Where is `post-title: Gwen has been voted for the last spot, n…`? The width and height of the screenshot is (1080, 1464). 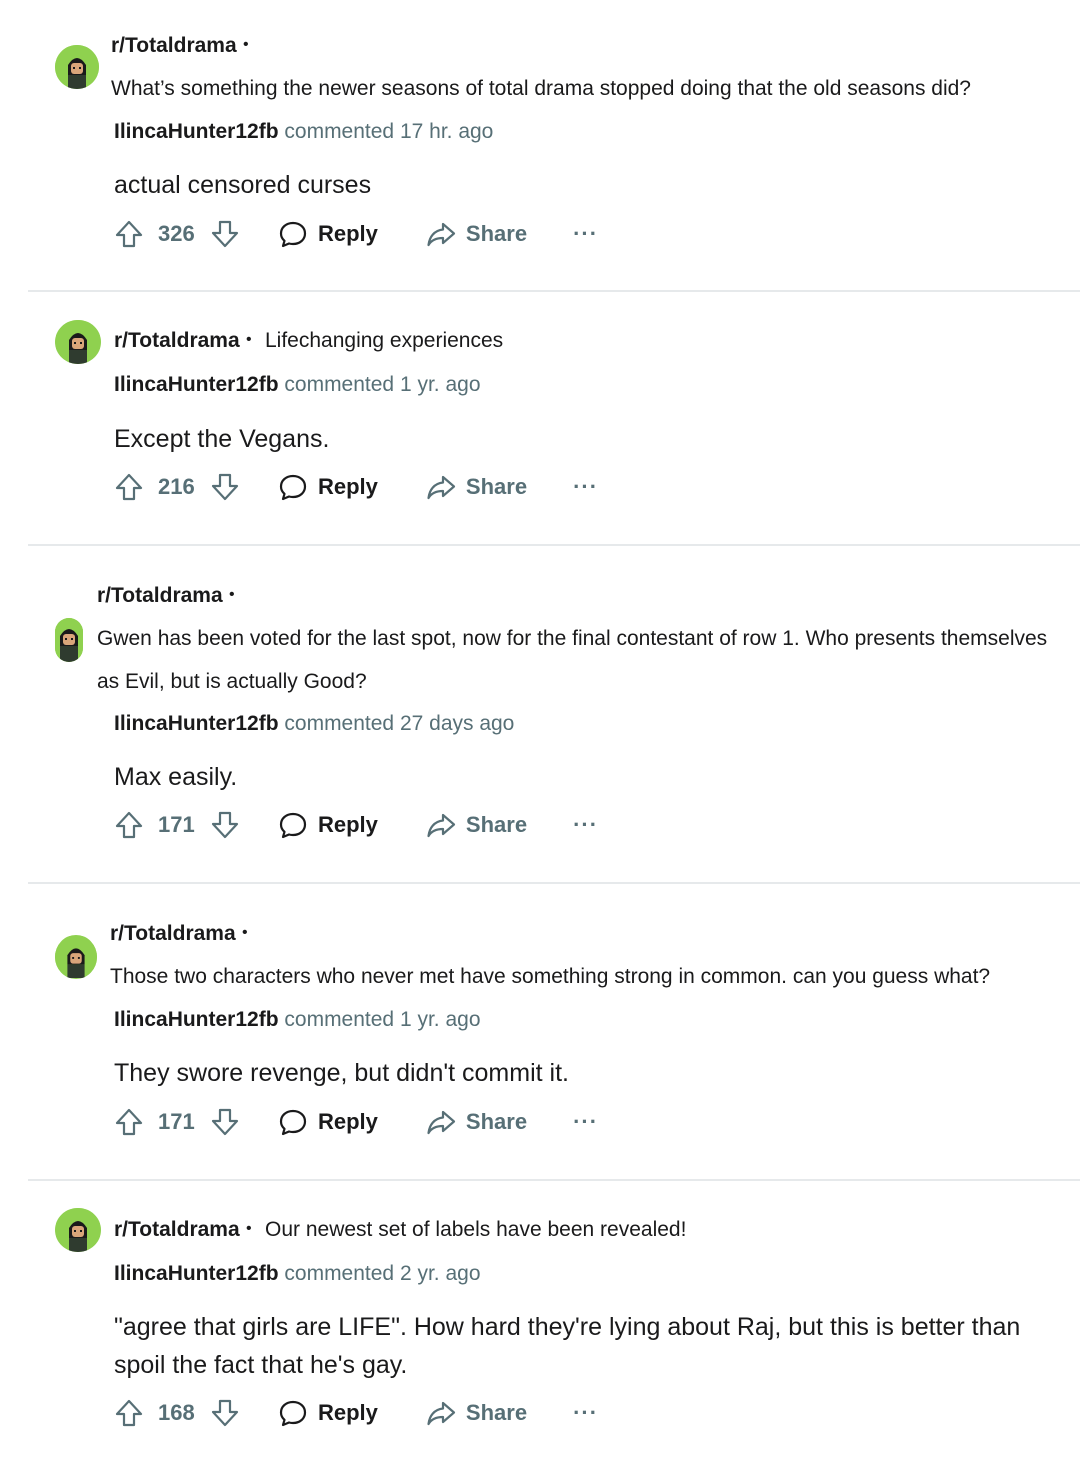 post-title: Gwen has been voted for the last spot, n… is located at coordinates (584, 660).